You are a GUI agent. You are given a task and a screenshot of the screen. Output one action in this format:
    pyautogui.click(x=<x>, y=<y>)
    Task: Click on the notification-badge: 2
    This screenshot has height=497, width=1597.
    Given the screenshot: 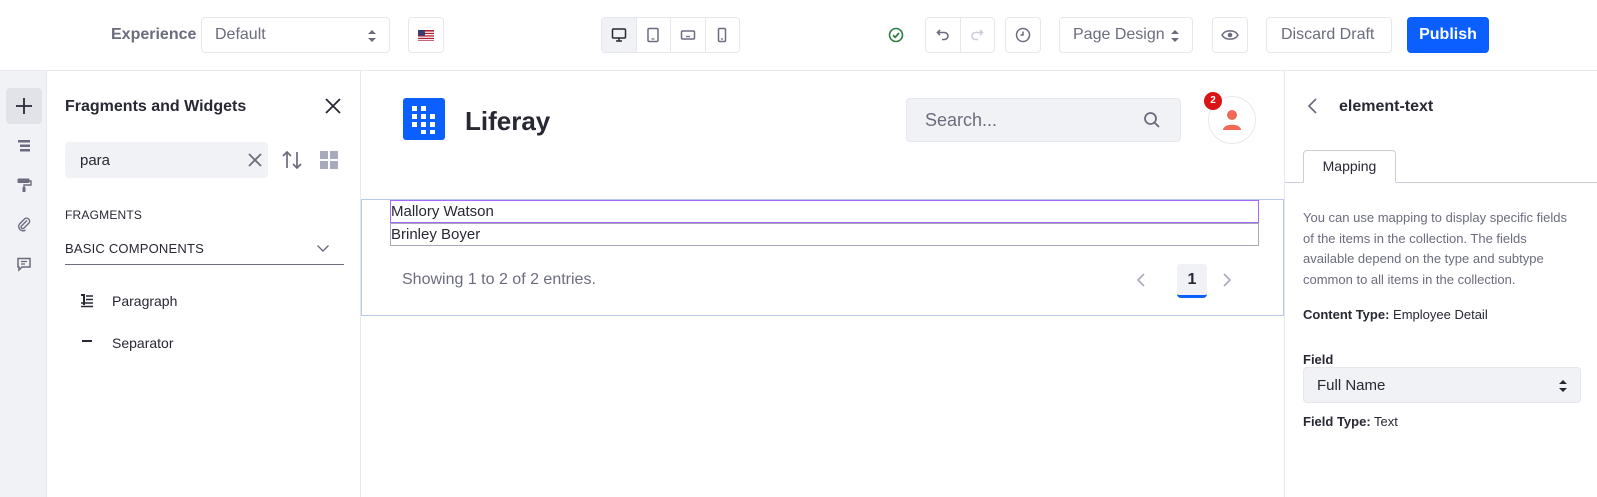 What is the action you would take?
    pyautogui.click(x=1213, y=101)
    